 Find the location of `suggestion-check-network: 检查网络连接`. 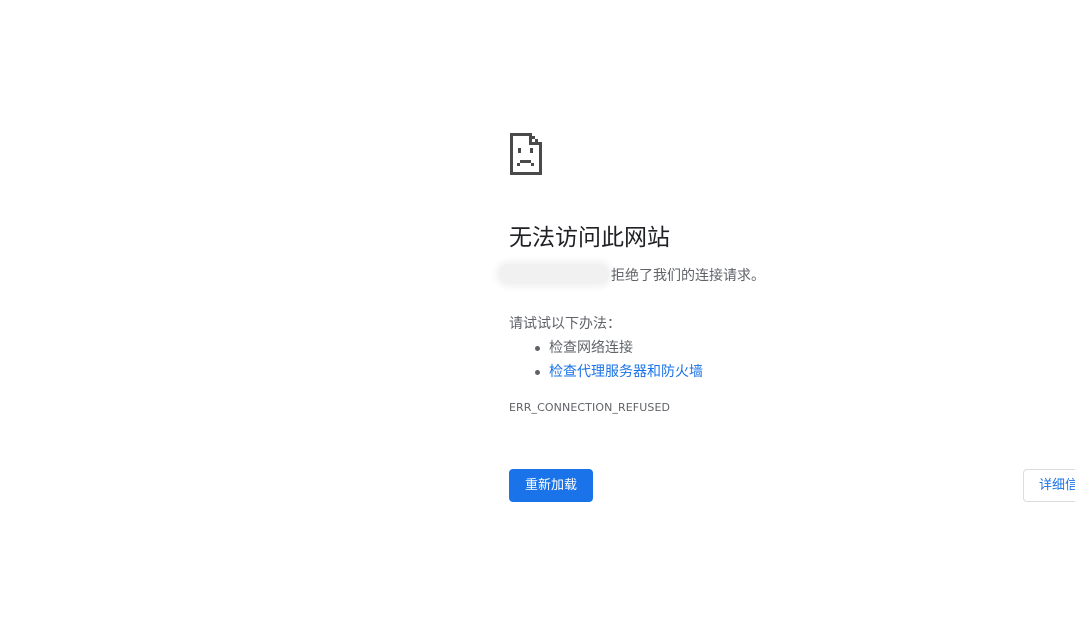

suggestion-check-network: 检查网络连接 is located at coordinates (792, 348).